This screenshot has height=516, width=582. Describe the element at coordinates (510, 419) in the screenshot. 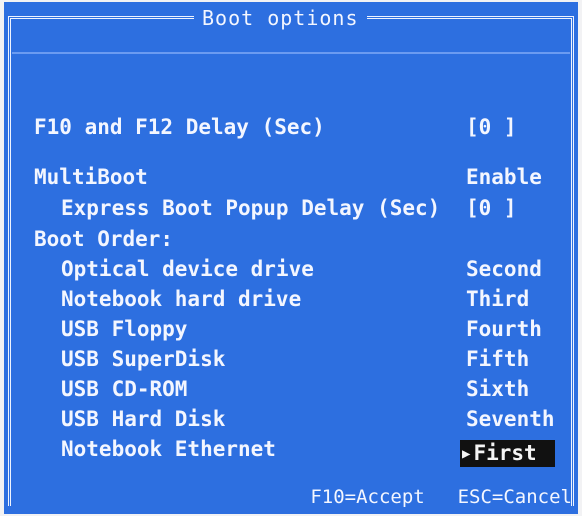

I see `boot-order-value: Seventh` at that location.